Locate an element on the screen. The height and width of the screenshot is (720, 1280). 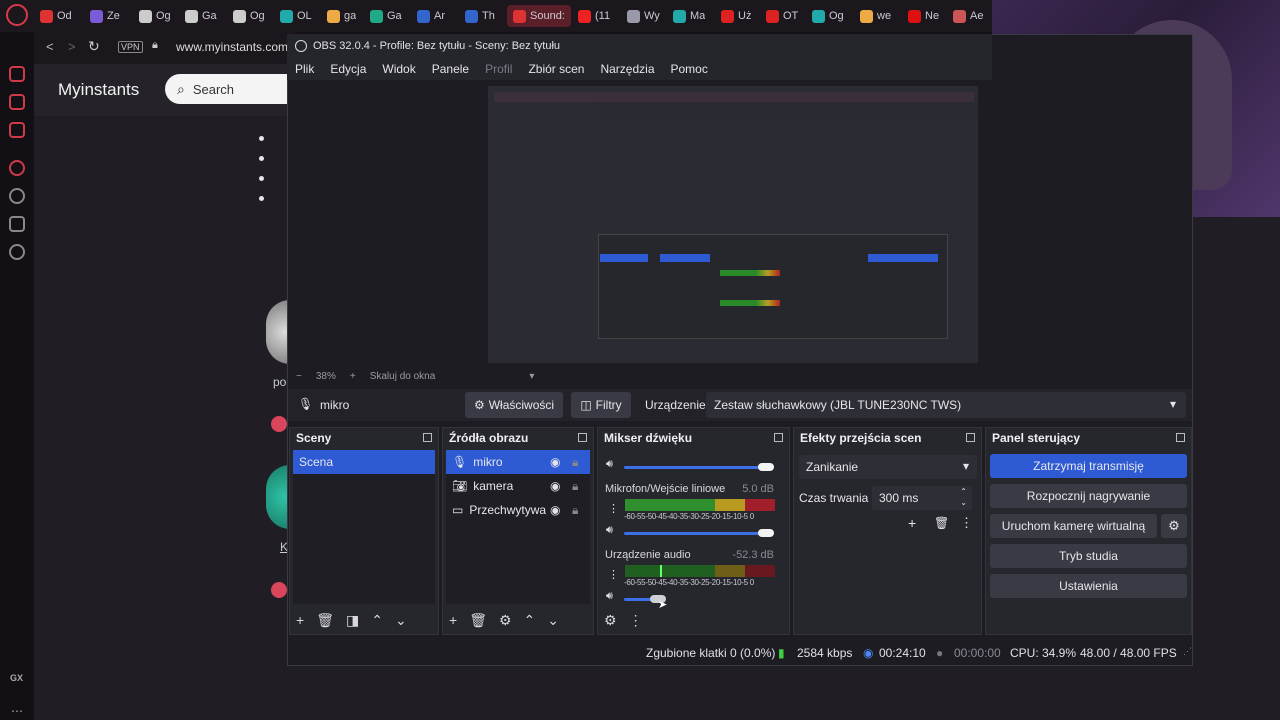
sidebar-news-icon is located at coordinates (17, 102).